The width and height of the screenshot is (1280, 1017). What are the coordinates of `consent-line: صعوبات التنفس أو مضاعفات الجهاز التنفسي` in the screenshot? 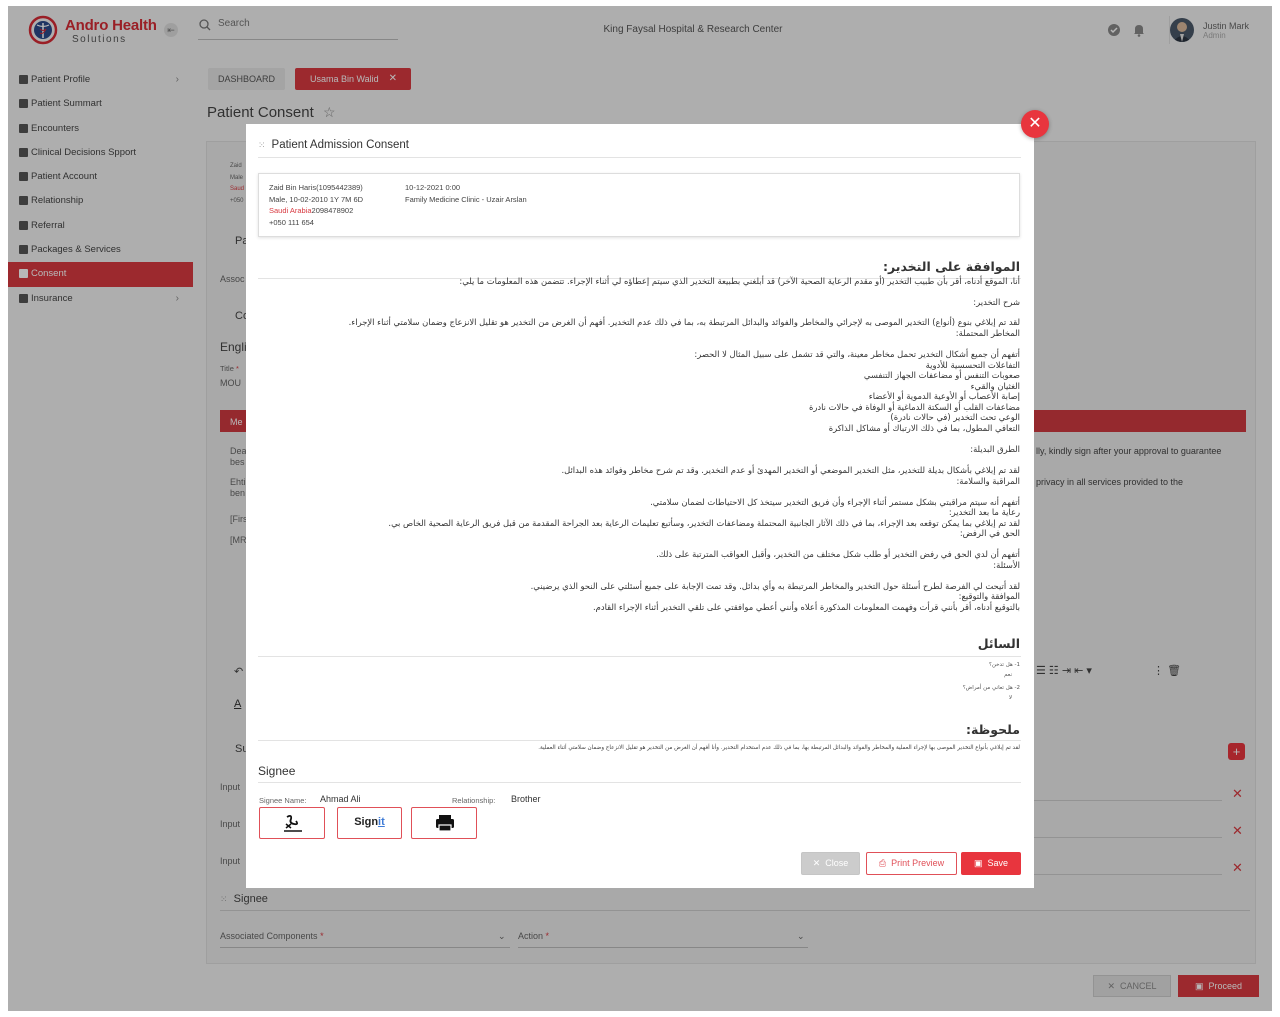 It's located at (941, 375).